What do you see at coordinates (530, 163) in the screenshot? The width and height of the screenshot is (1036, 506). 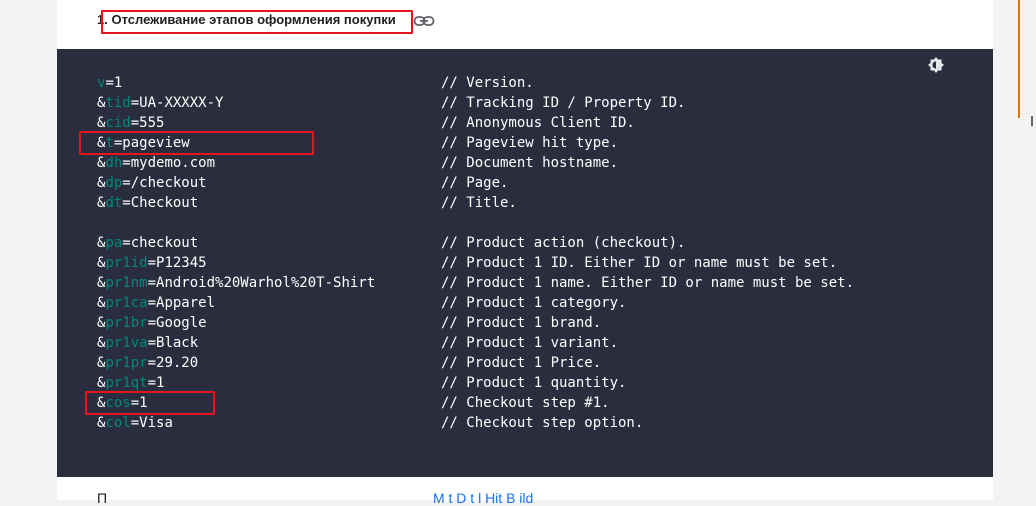 I see `code-comment: // Document hostname.` at bounding box center [530, 163].